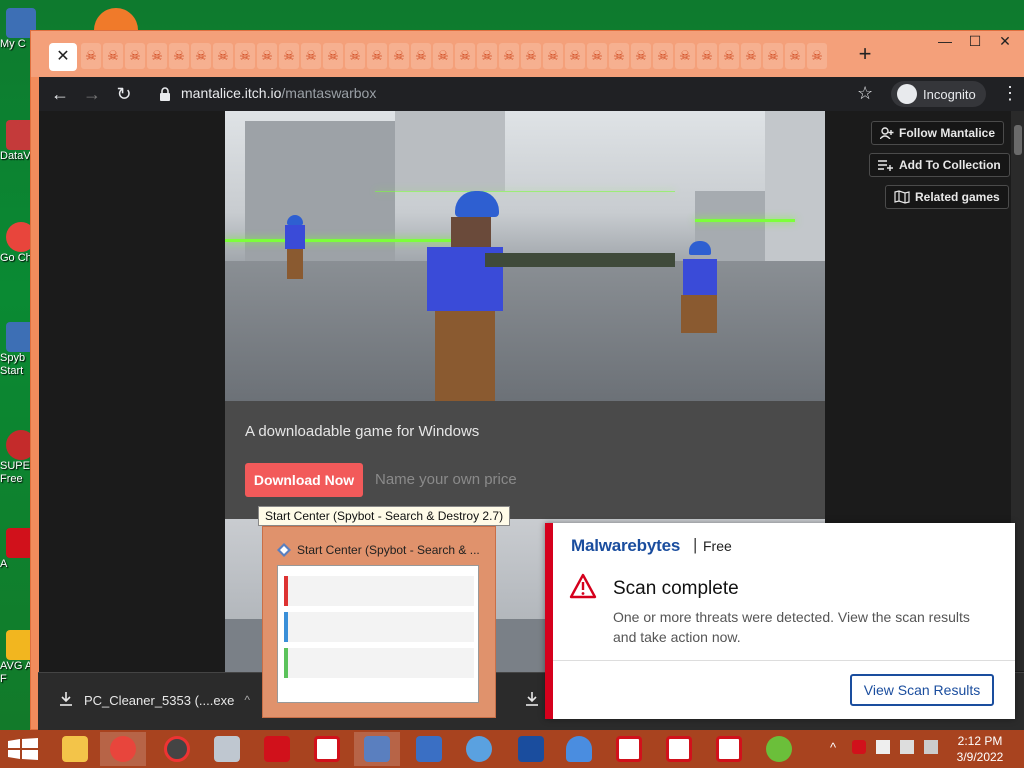  I want to click on related-games-button: Related games, so click(947, 197).